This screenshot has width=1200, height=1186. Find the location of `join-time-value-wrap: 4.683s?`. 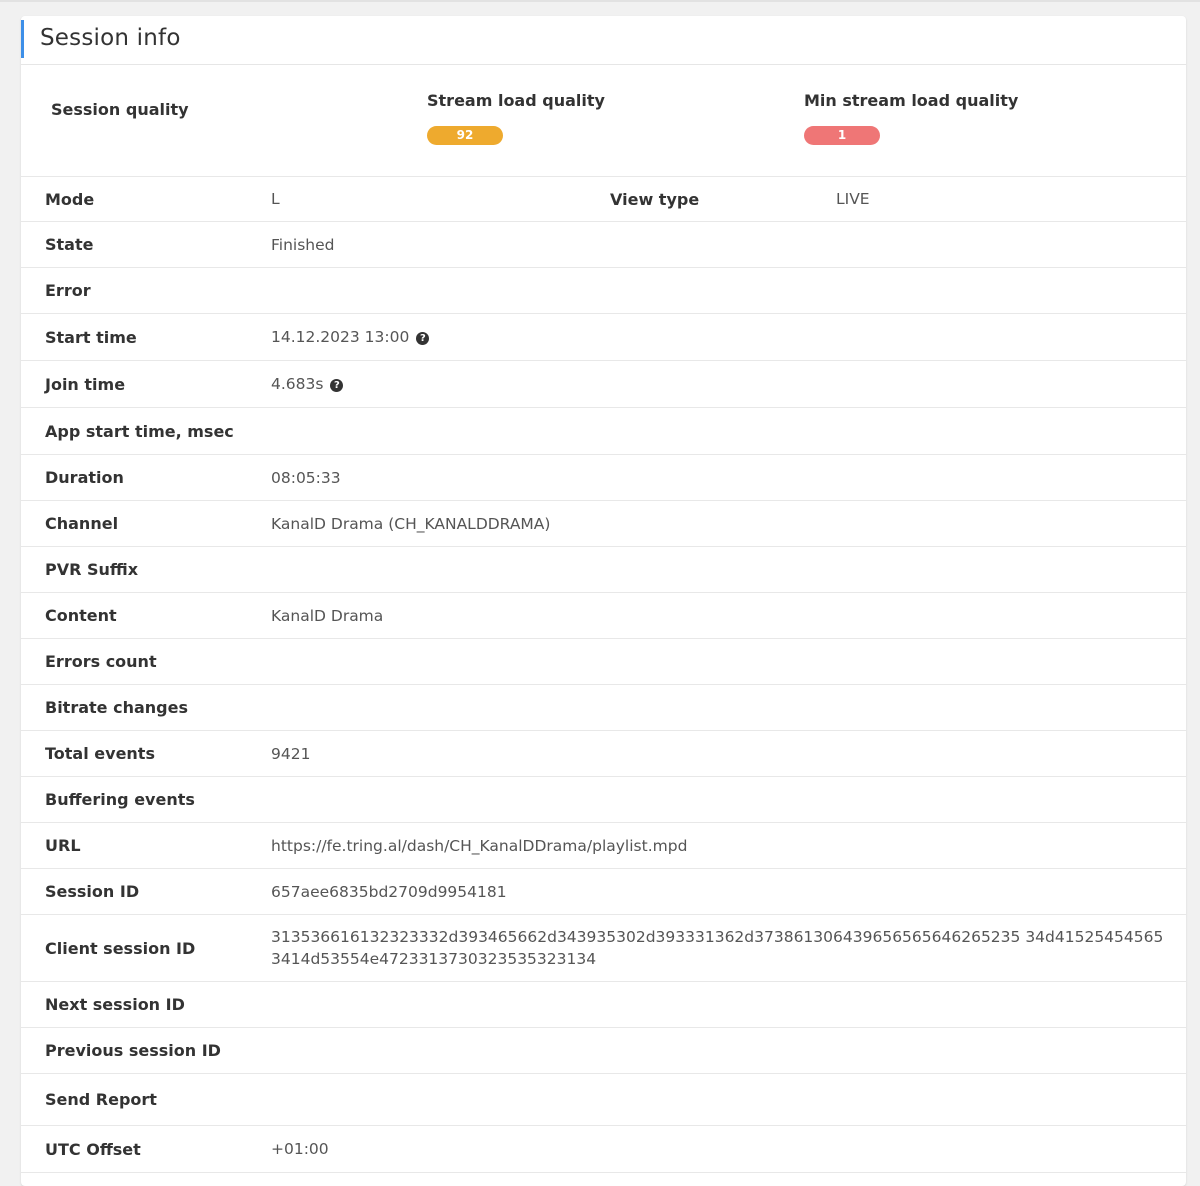

join-time-value-wrap: 4.683s? is located at coordinates (307, 384).